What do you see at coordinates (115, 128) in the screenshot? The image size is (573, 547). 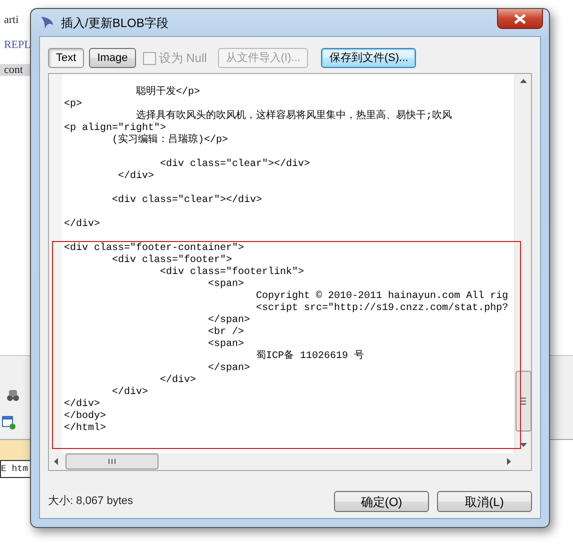 I see `code-line: <p align="right">` at bounding box center [115, 128].